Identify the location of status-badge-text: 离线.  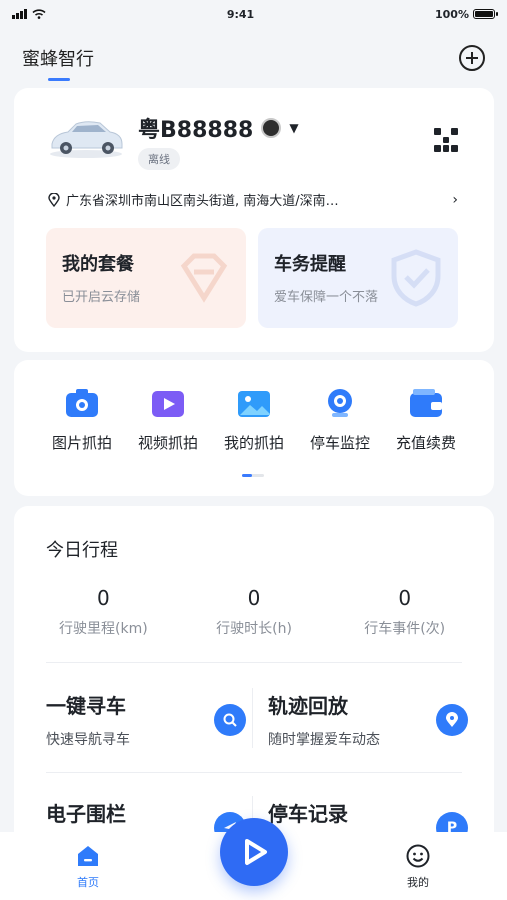
(159, 159).